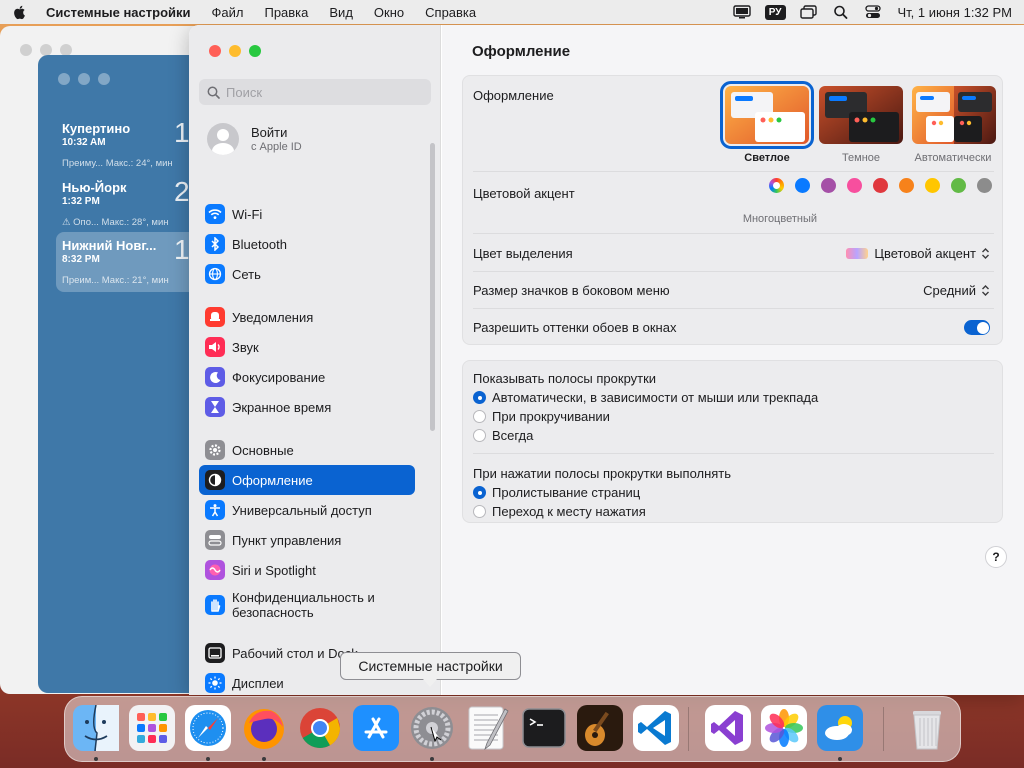  I want to click on appearance-dark-thumbnail, so click(861, 115).